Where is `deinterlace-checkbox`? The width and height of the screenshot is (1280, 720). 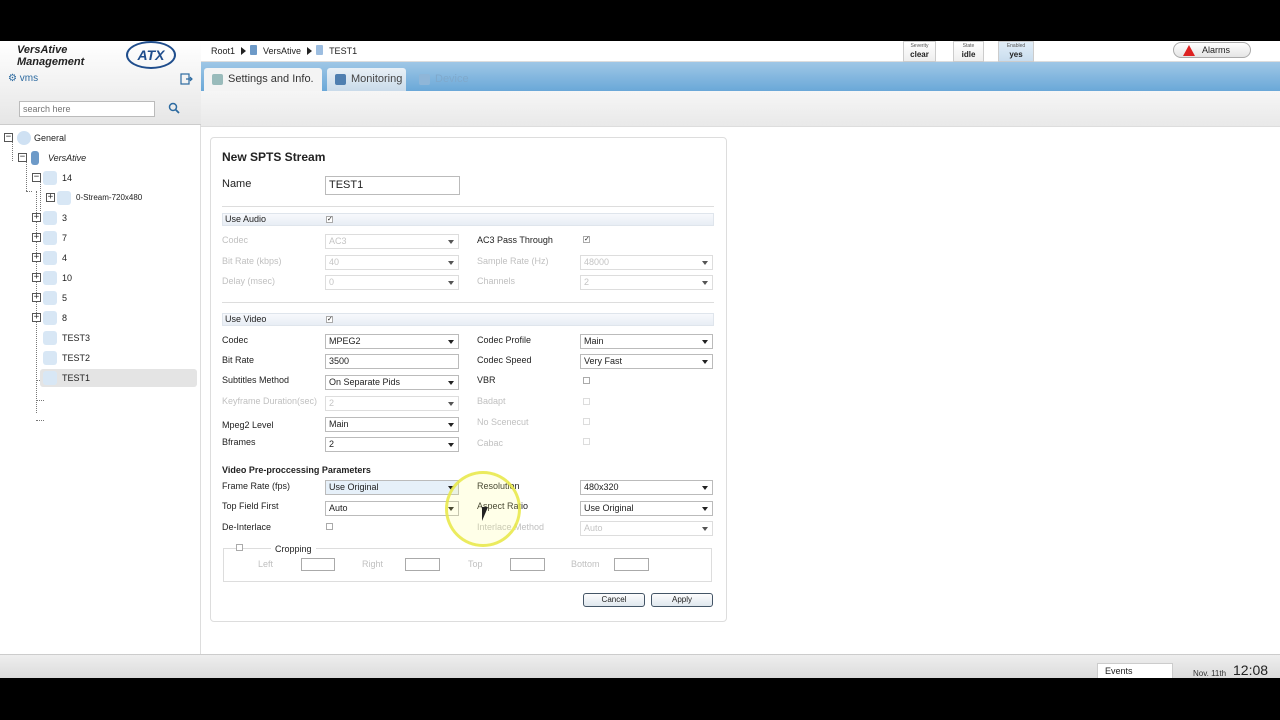
deinterlace-checkbox is located at coordinates (329, 526).